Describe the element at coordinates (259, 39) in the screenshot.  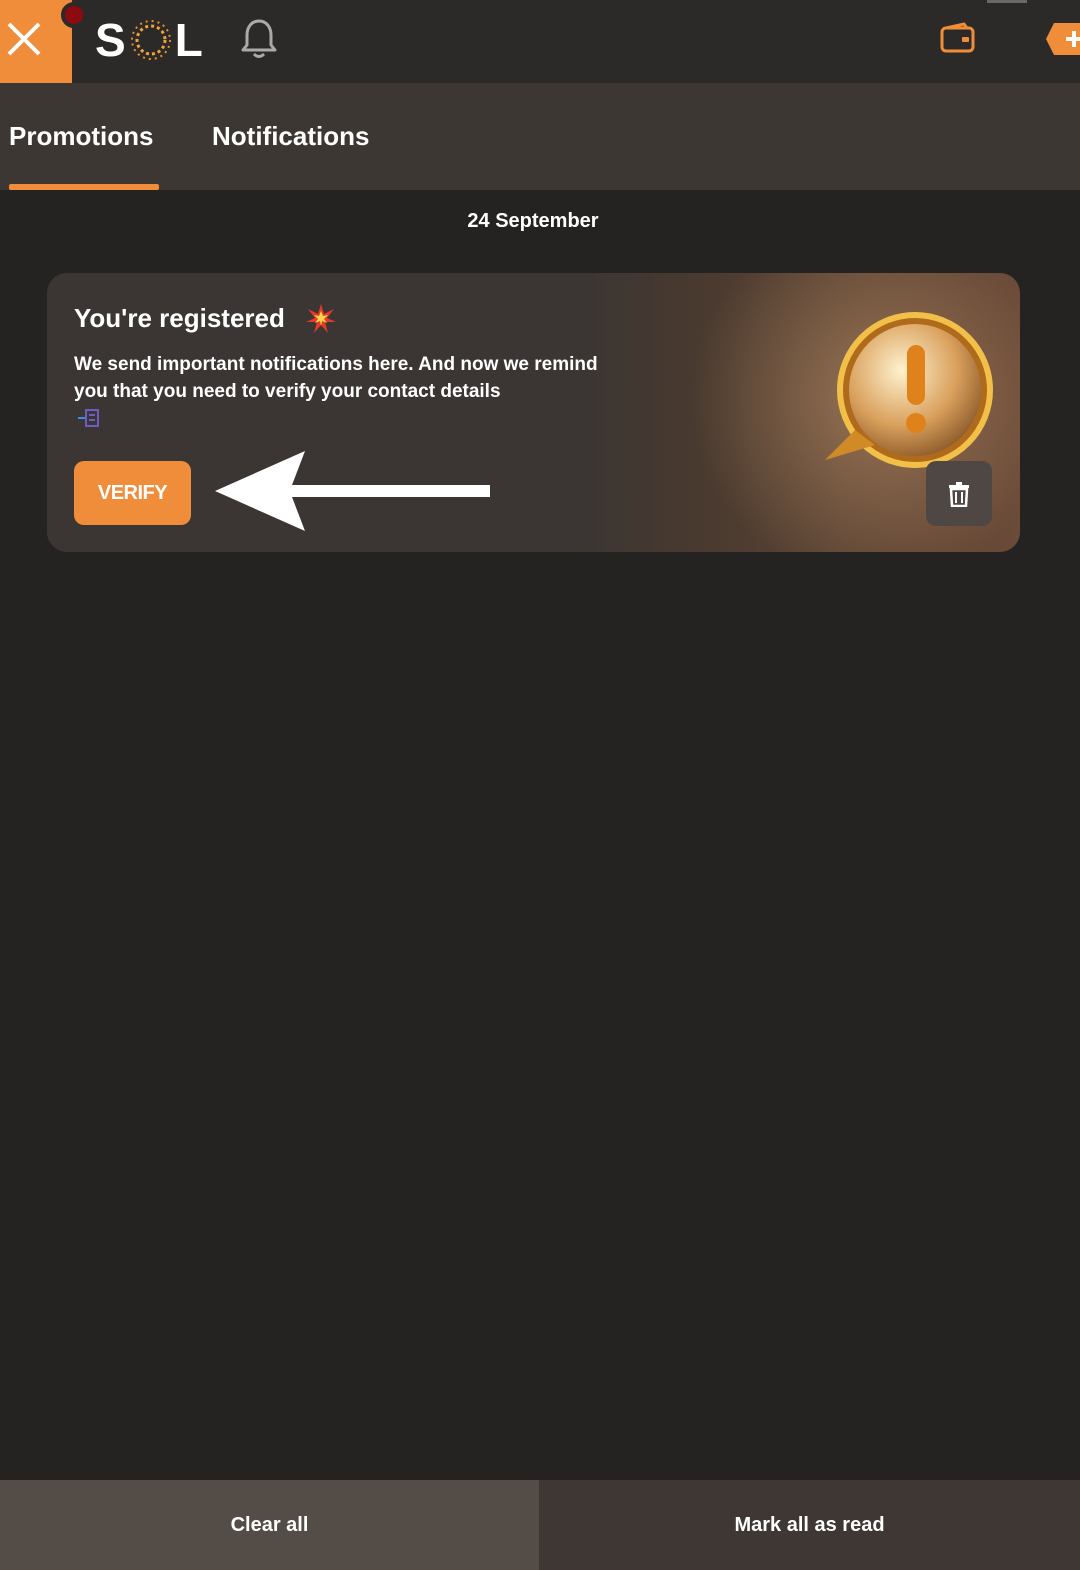
I see `bell-icon` at that location.